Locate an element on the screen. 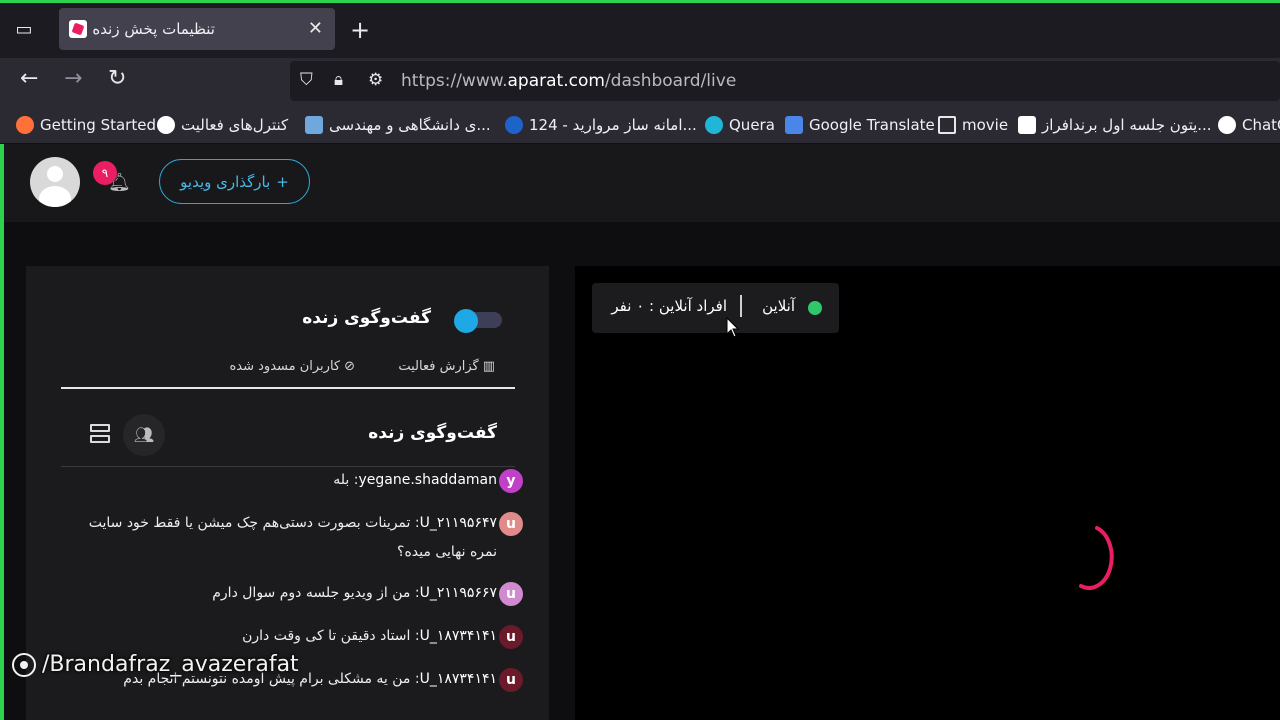  chatgpt-icon is located at coordinates (1227, 125).